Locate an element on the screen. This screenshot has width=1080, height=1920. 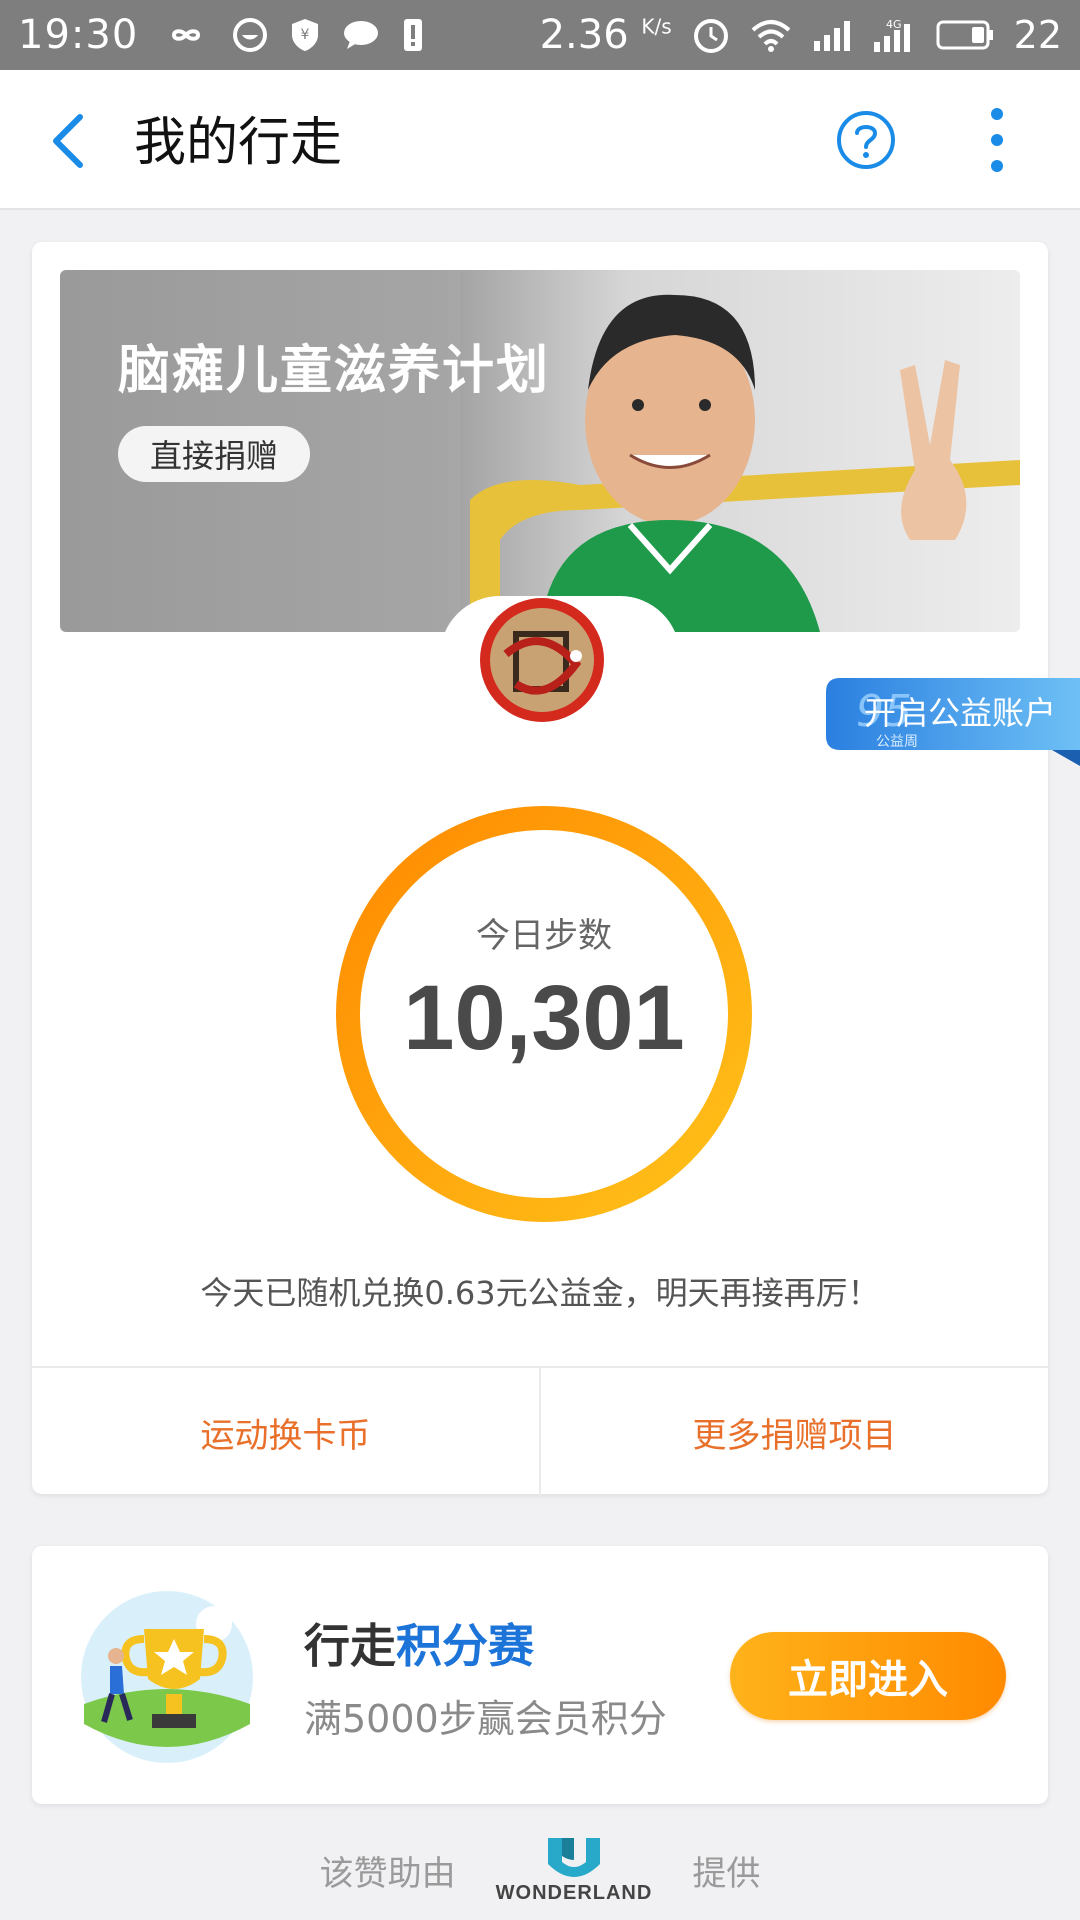
network-speed: 2.36 K/s is located at coordinates (605, 35).